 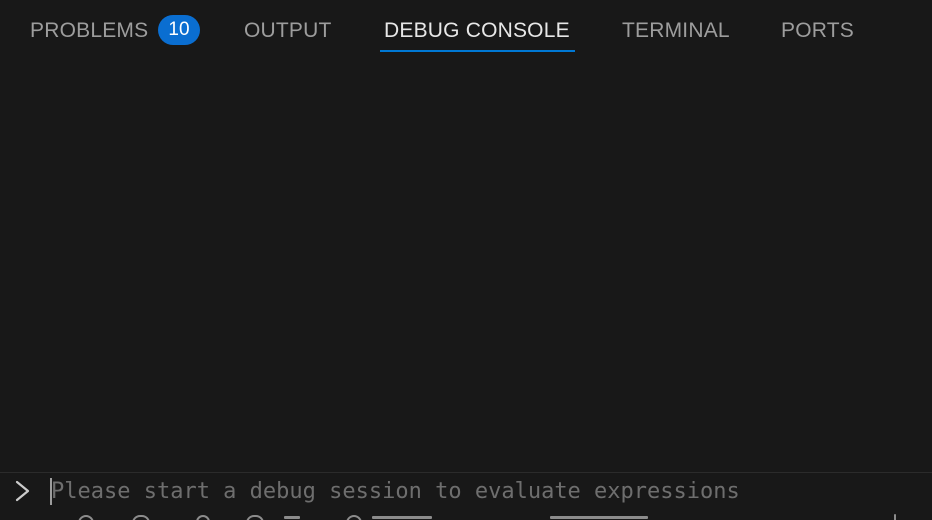 What do you see at coordinates (203, 517) in the screenshot?
I see `warning-icon` at bounding box center [203, 517].